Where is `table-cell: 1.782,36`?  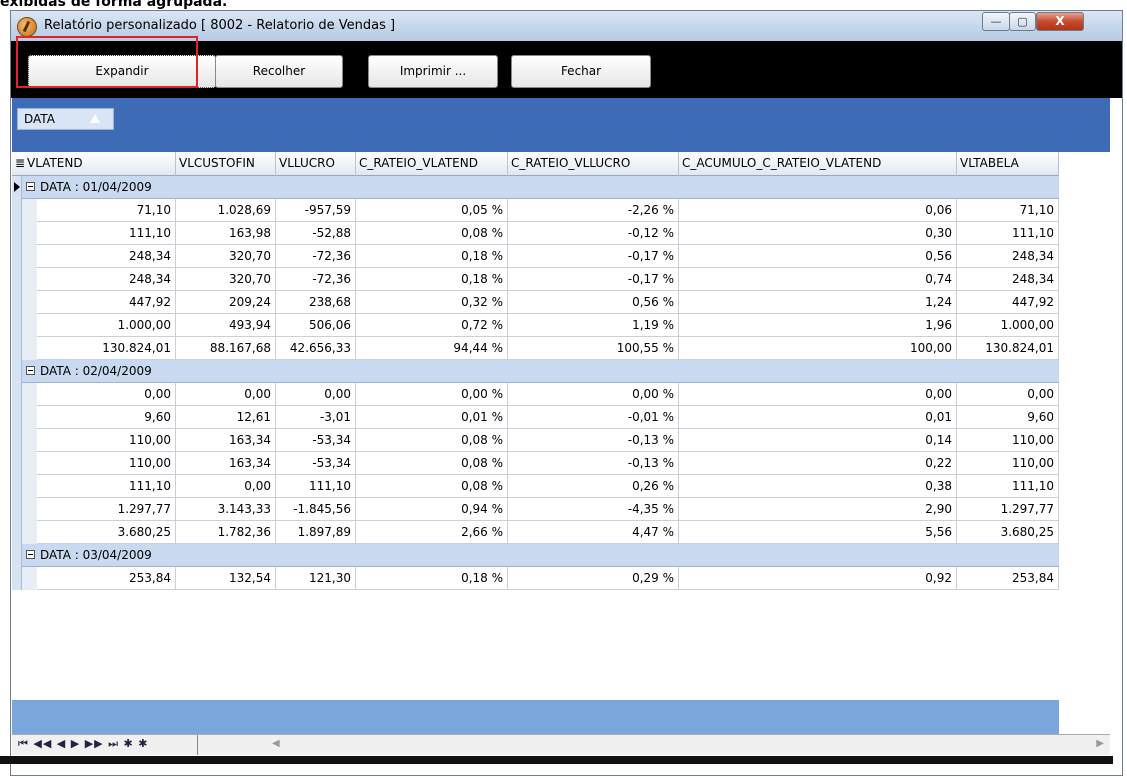
table-cell: 1.782,36 is located at coordinates (226, 532).